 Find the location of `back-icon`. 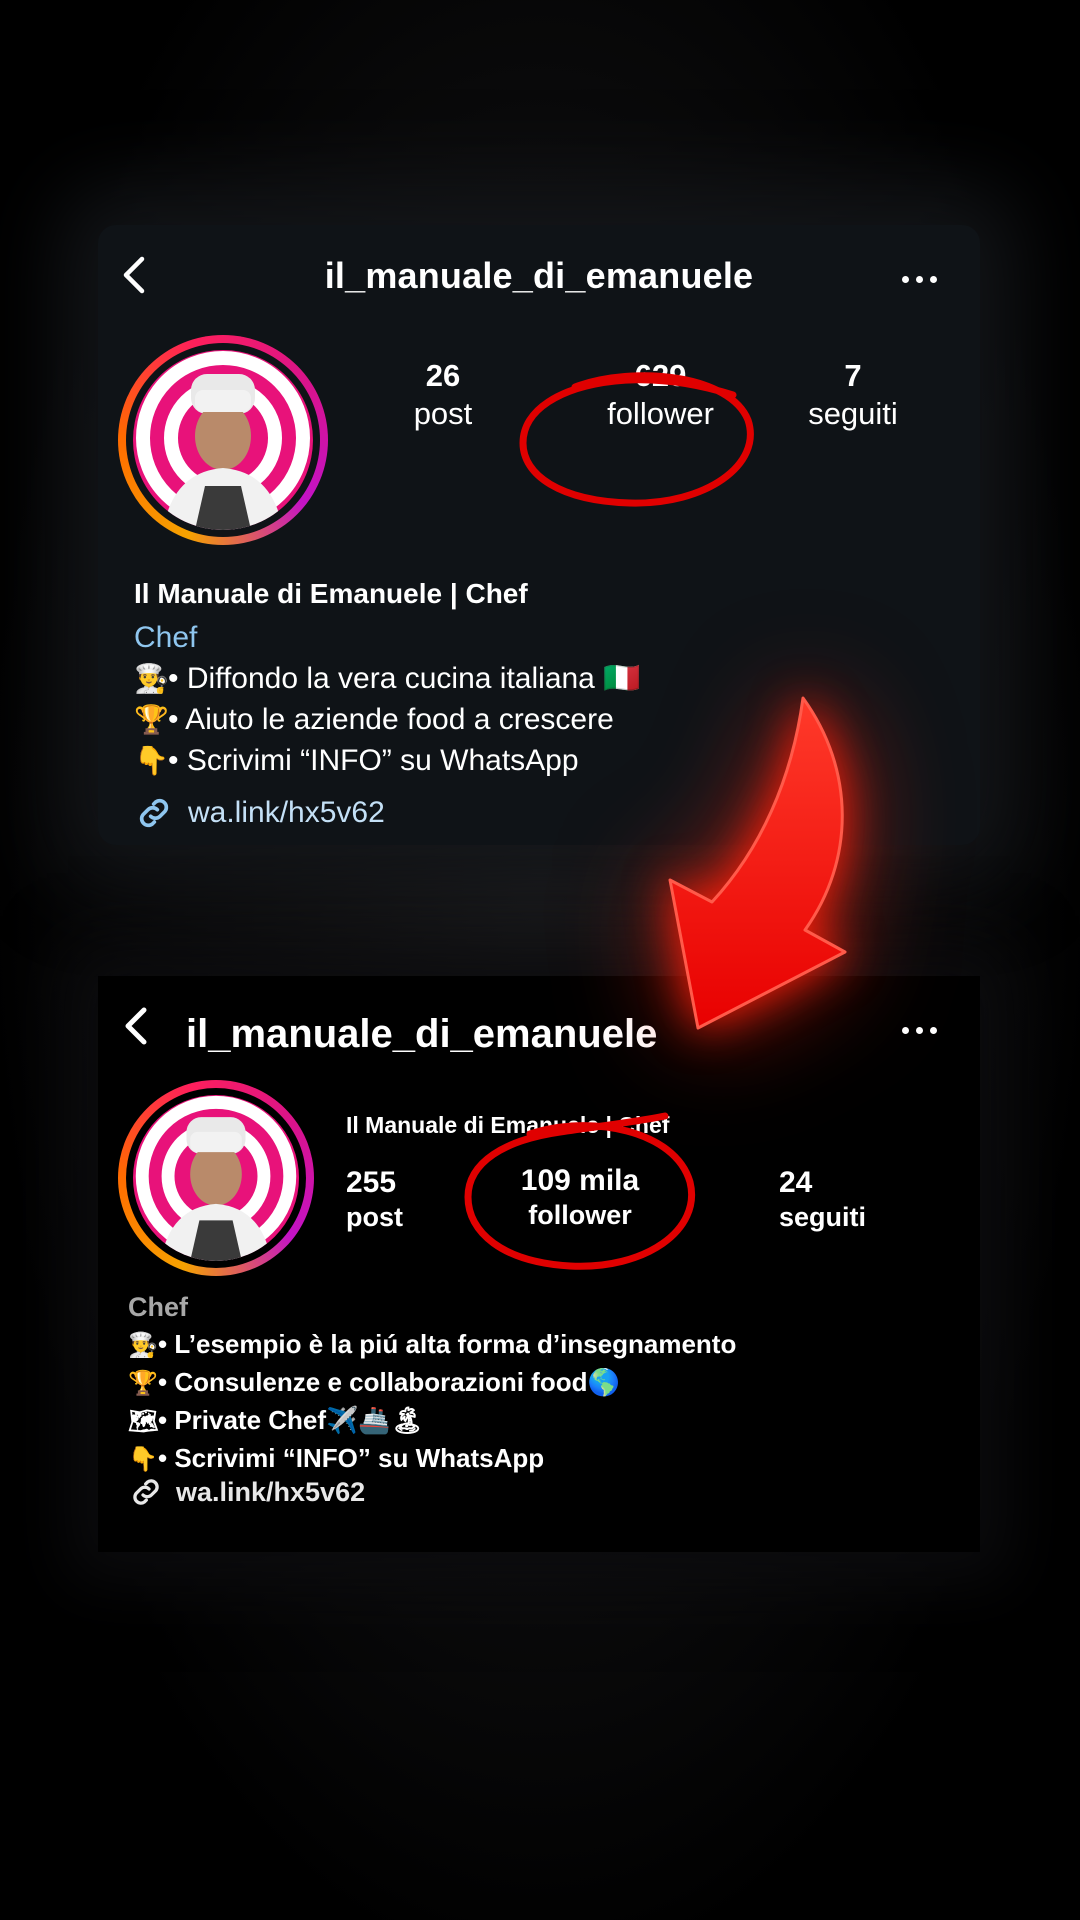

back-icon is located at coordinates (138, 1026).